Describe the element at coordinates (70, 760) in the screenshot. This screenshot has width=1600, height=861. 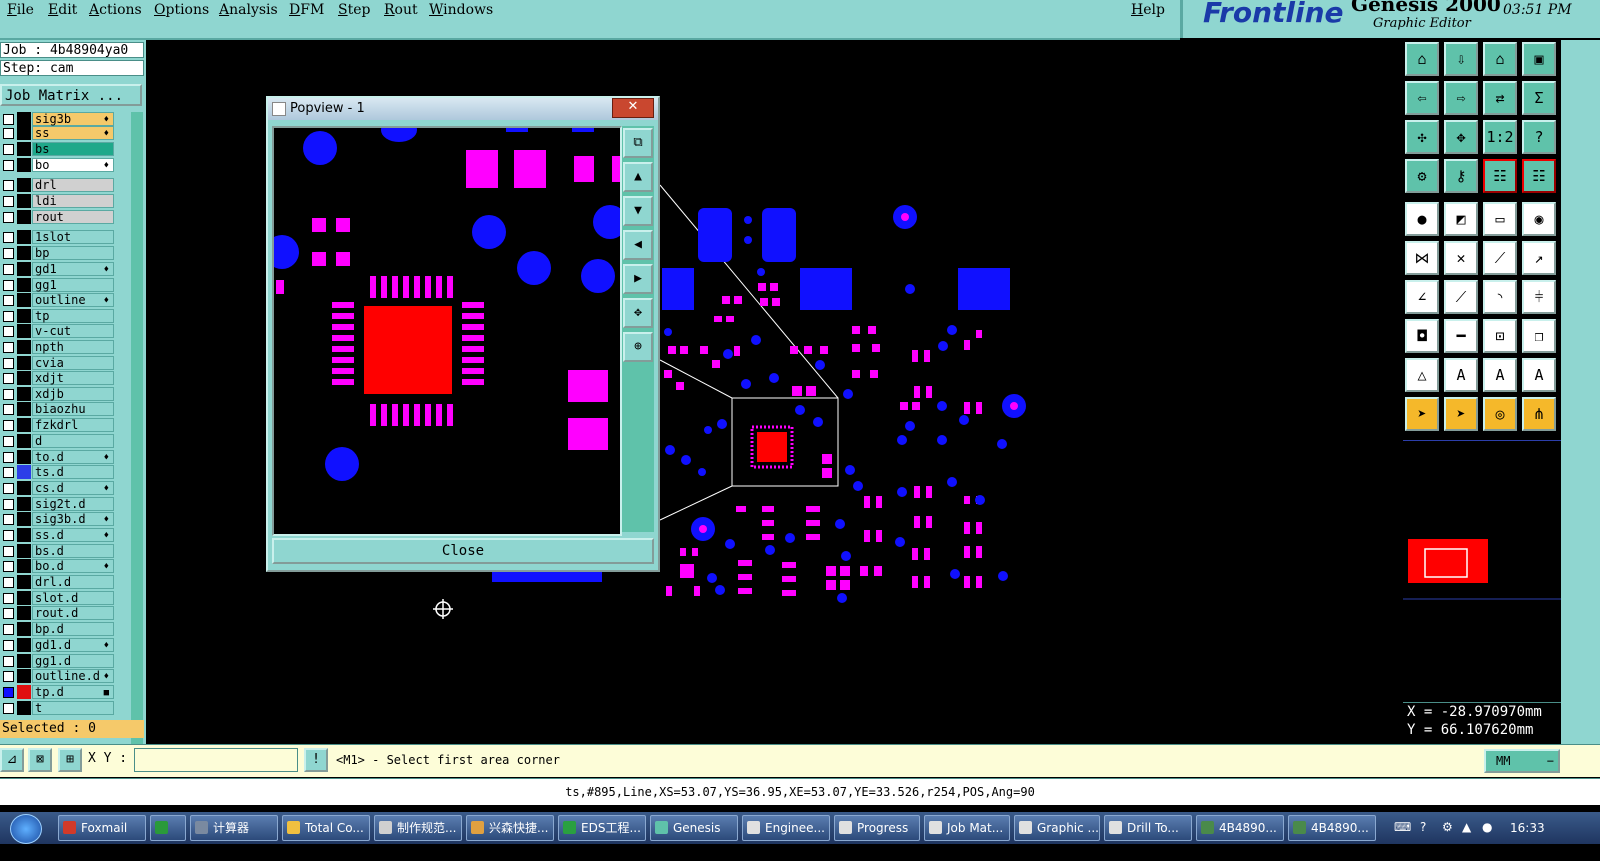
I see `grid-icon: ⊞` at that location.